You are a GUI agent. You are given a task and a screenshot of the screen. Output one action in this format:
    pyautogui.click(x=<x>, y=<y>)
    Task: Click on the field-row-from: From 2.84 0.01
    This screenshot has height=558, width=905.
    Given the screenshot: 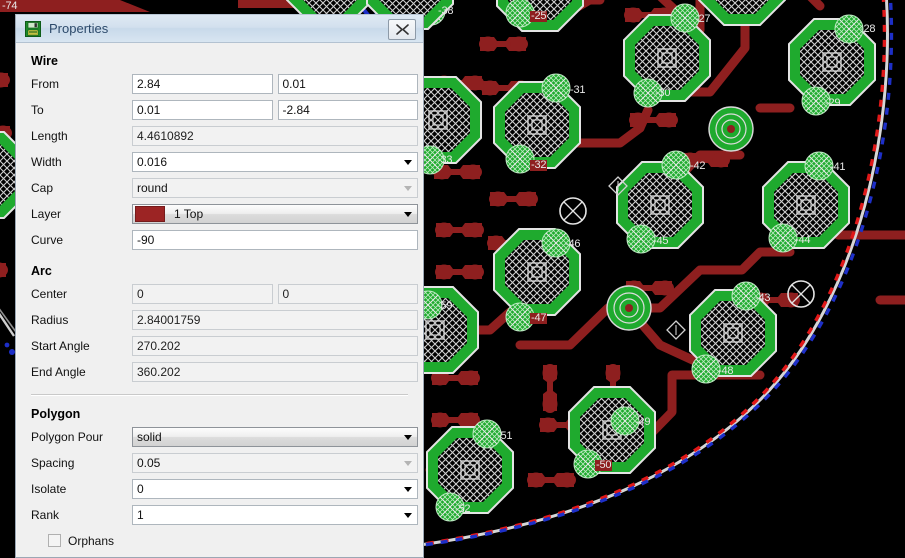 What is the action you would take?
    pyautogui.click(x=219, y=84)
    